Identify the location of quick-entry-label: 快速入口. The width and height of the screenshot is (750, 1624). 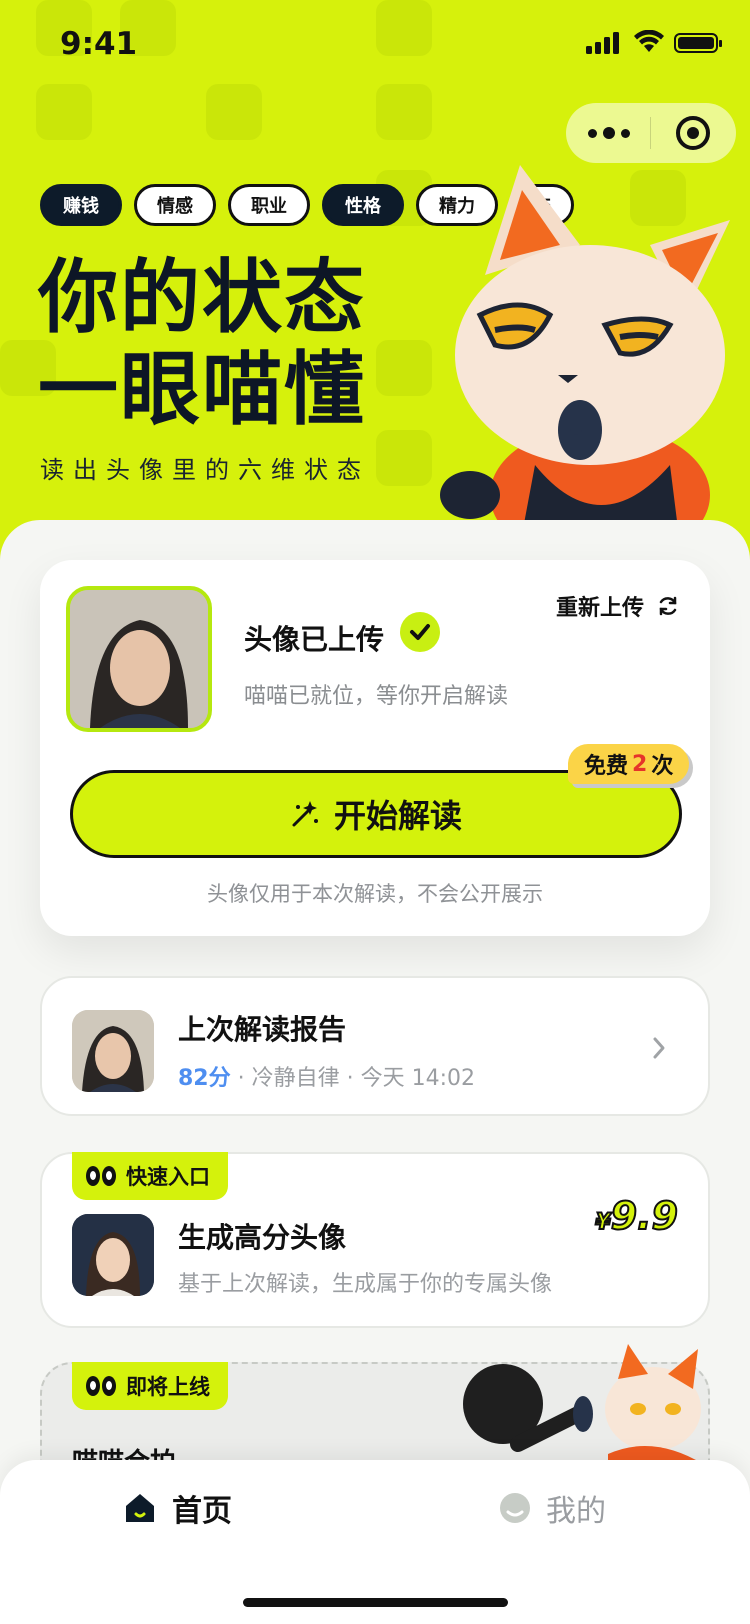
(150, 1176).